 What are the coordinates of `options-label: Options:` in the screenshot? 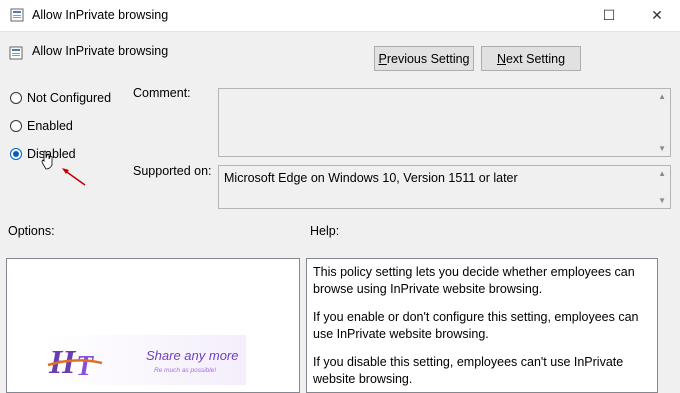 It's located at (31, 231).